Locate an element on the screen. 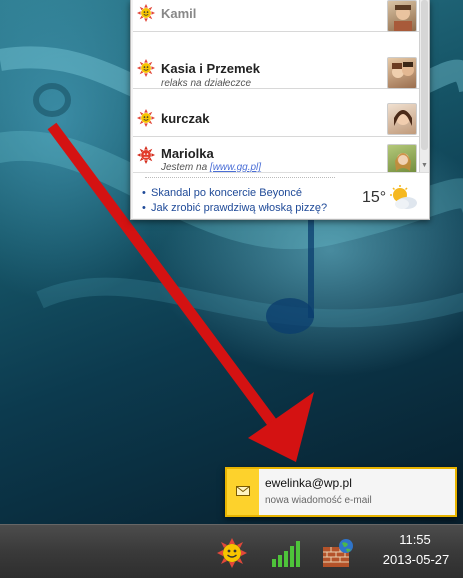 The image size is (463, 578). taskbar: 11:55 2013-05-27 is located at coordinates (231, 551).